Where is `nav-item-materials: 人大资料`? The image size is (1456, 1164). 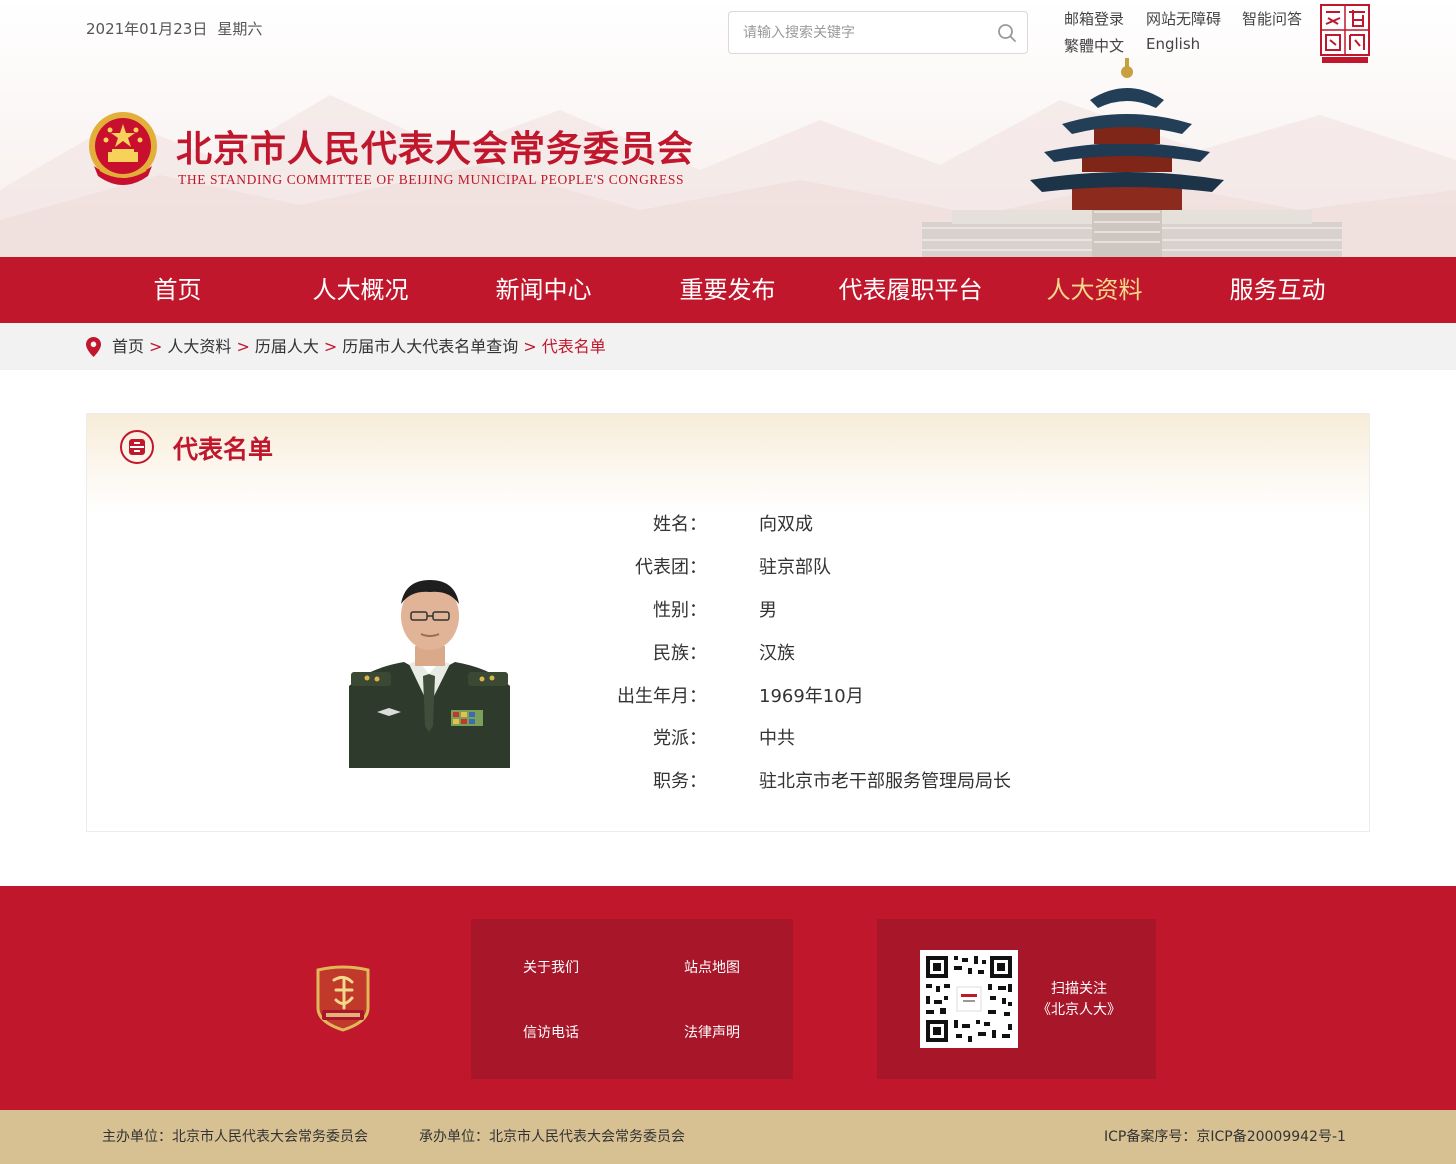 nav-item-materials: 人大资料 is located at coordinates (1094, 290).